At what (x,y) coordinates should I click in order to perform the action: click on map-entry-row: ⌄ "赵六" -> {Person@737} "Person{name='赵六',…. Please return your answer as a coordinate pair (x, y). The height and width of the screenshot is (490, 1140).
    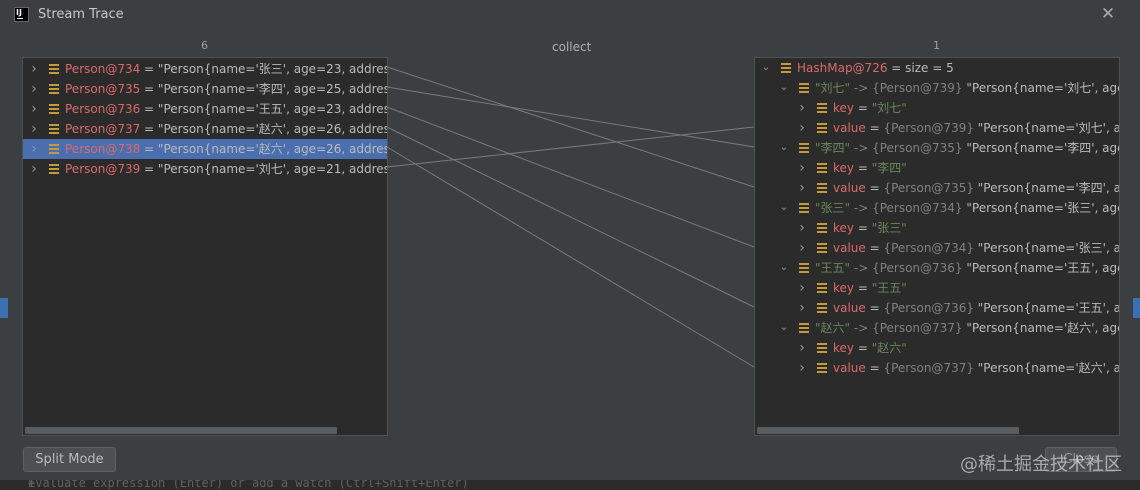
    Looking at the image, I should click on (937, 328).